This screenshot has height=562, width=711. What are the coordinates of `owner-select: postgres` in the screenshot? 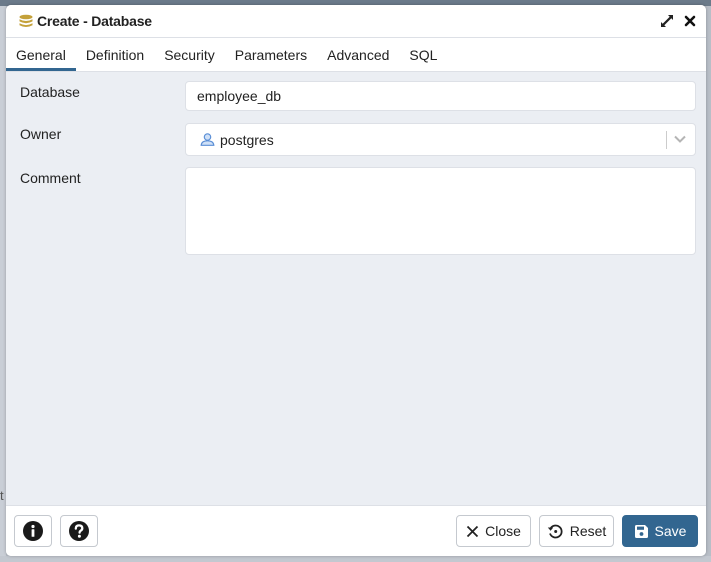 It's located at (440, 139).